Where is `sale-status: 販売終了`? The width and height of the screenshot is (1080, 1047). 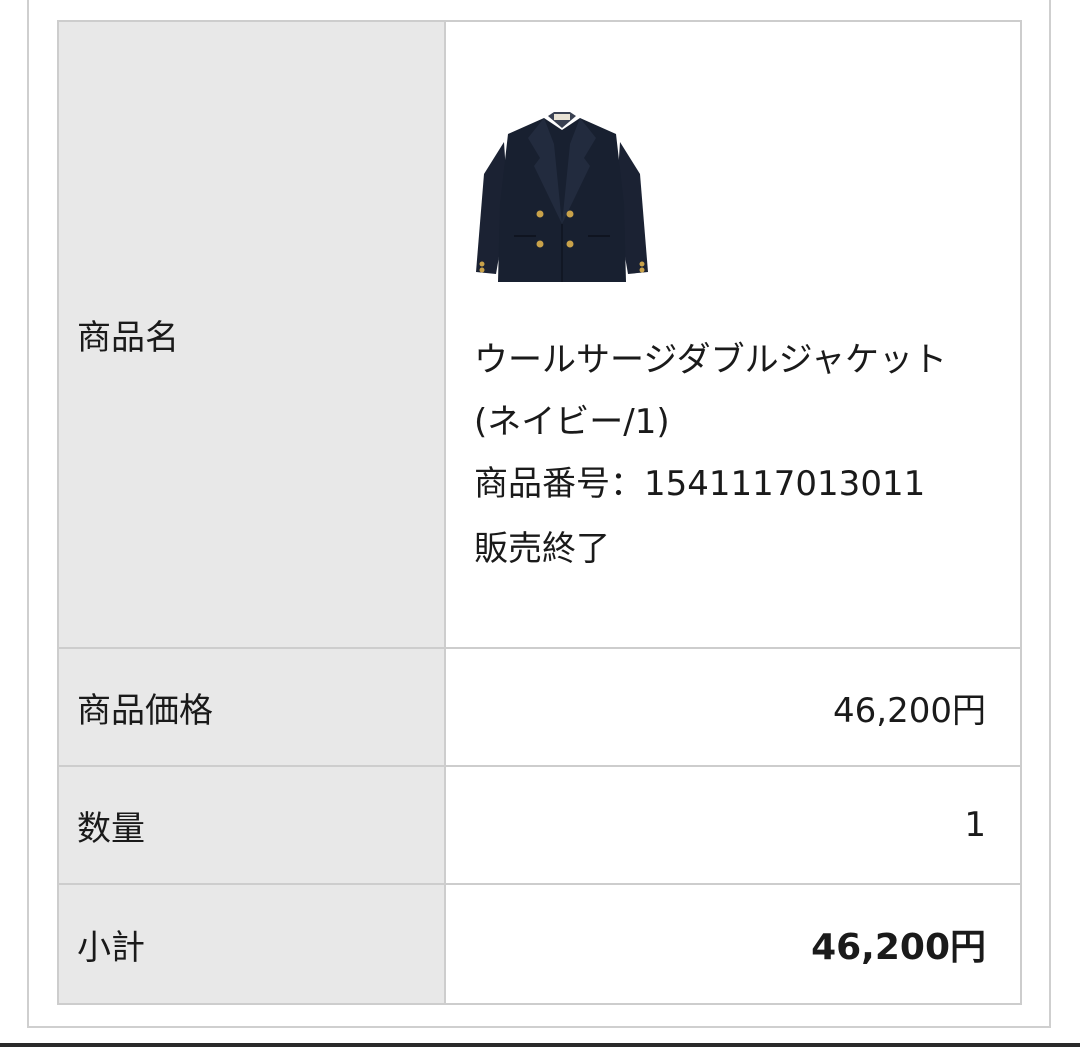 sale-status: 販売終了 is located at coordinates (542, 549).